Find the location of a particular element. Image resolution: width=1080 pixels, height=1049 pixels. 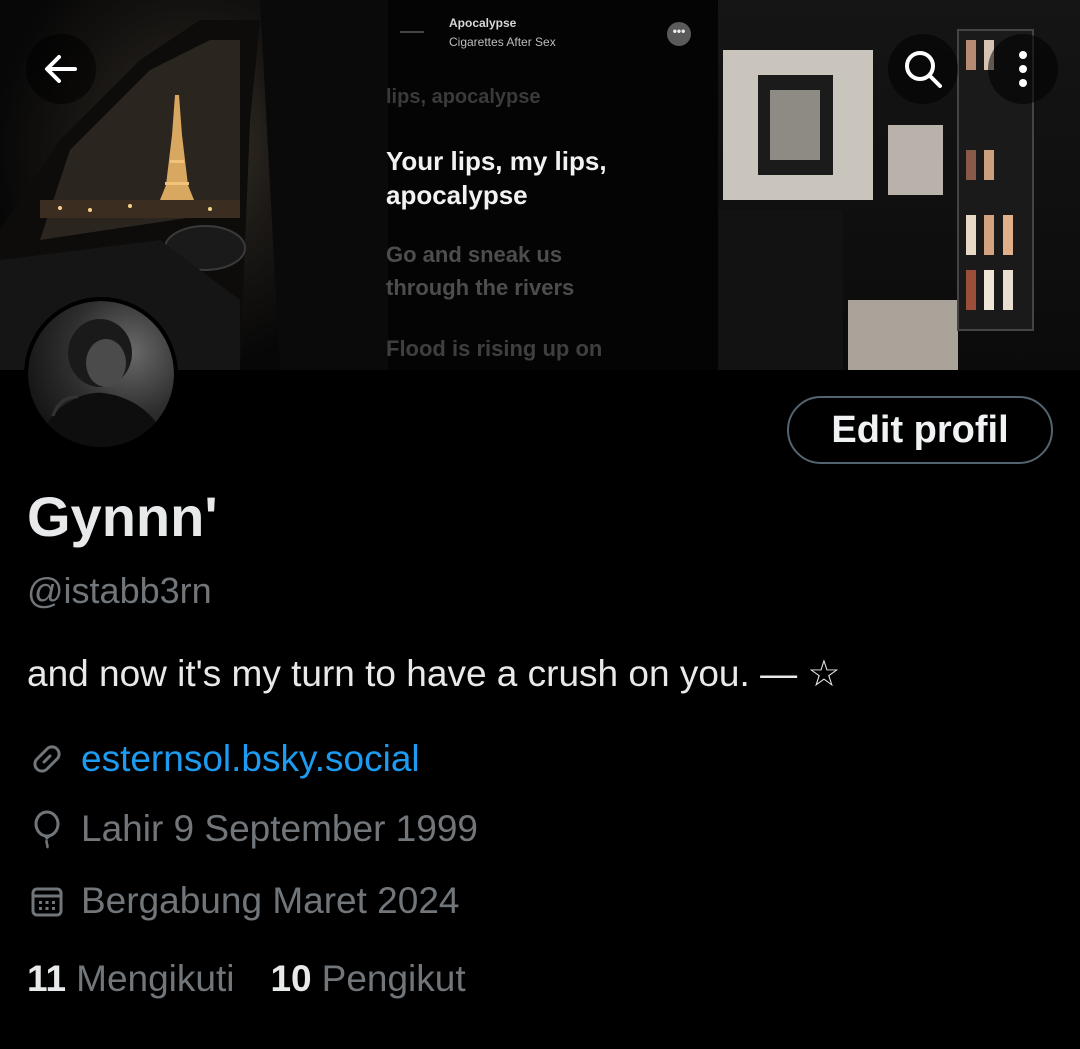

follow-stats: 11 Mengikuti 10 Pengikut is located at coordinates (264, 979).